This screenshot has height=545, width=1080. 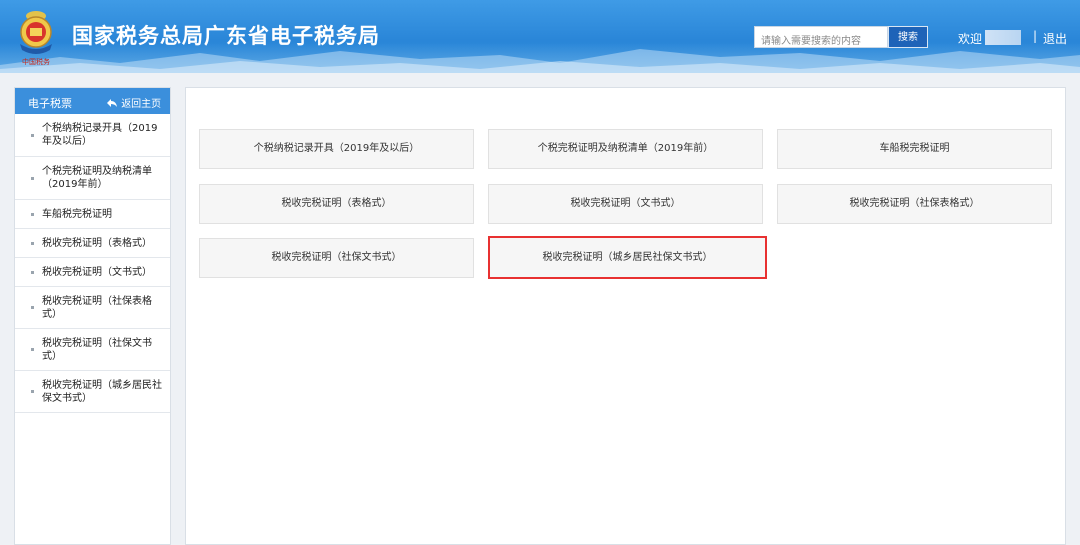 What do you see at coordinates (77, 214) in the screenshot?
I see `sidebar-item-label: 车船税完税证明` at bounding box center [77, 214].